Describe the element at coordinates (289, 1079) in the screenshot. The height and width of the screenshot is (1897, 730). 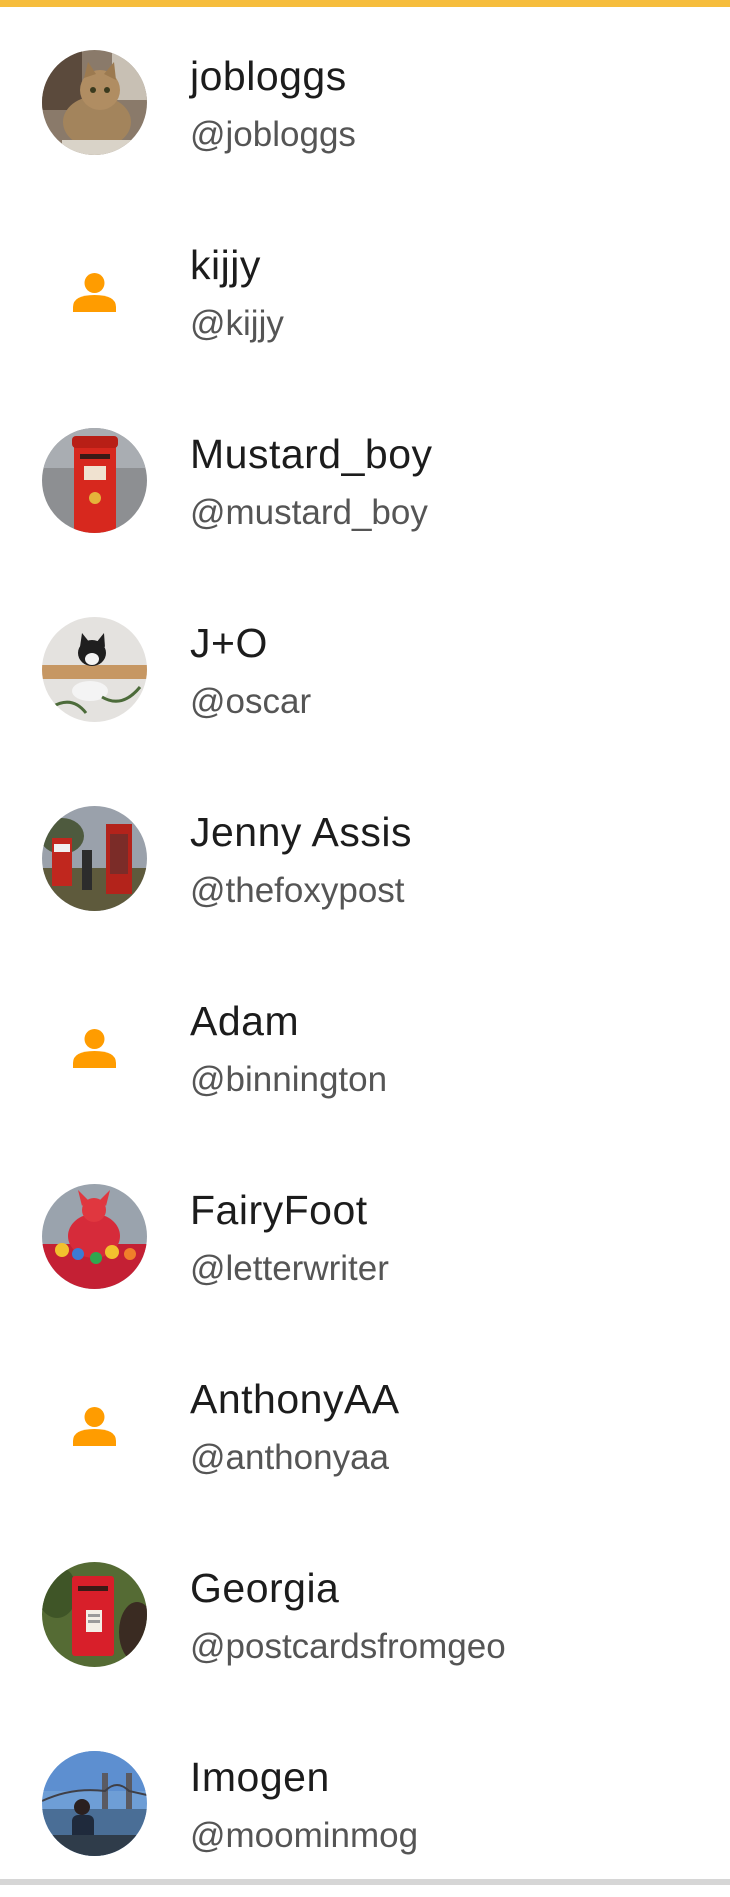
I see `user-handle: @binnington` at that location.